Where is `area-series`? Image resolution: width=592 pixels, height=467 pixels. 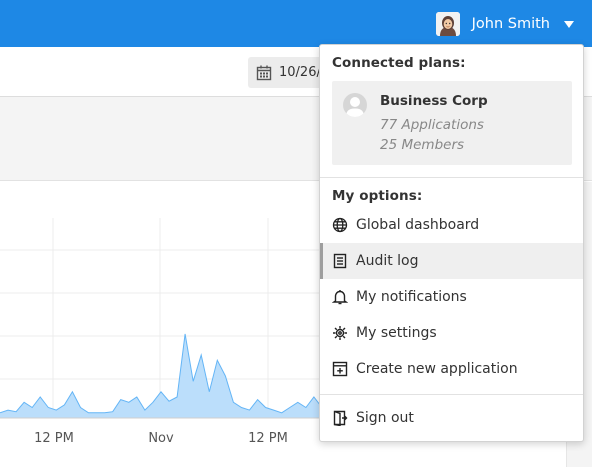
area-series is located at coordinates (165, 376).